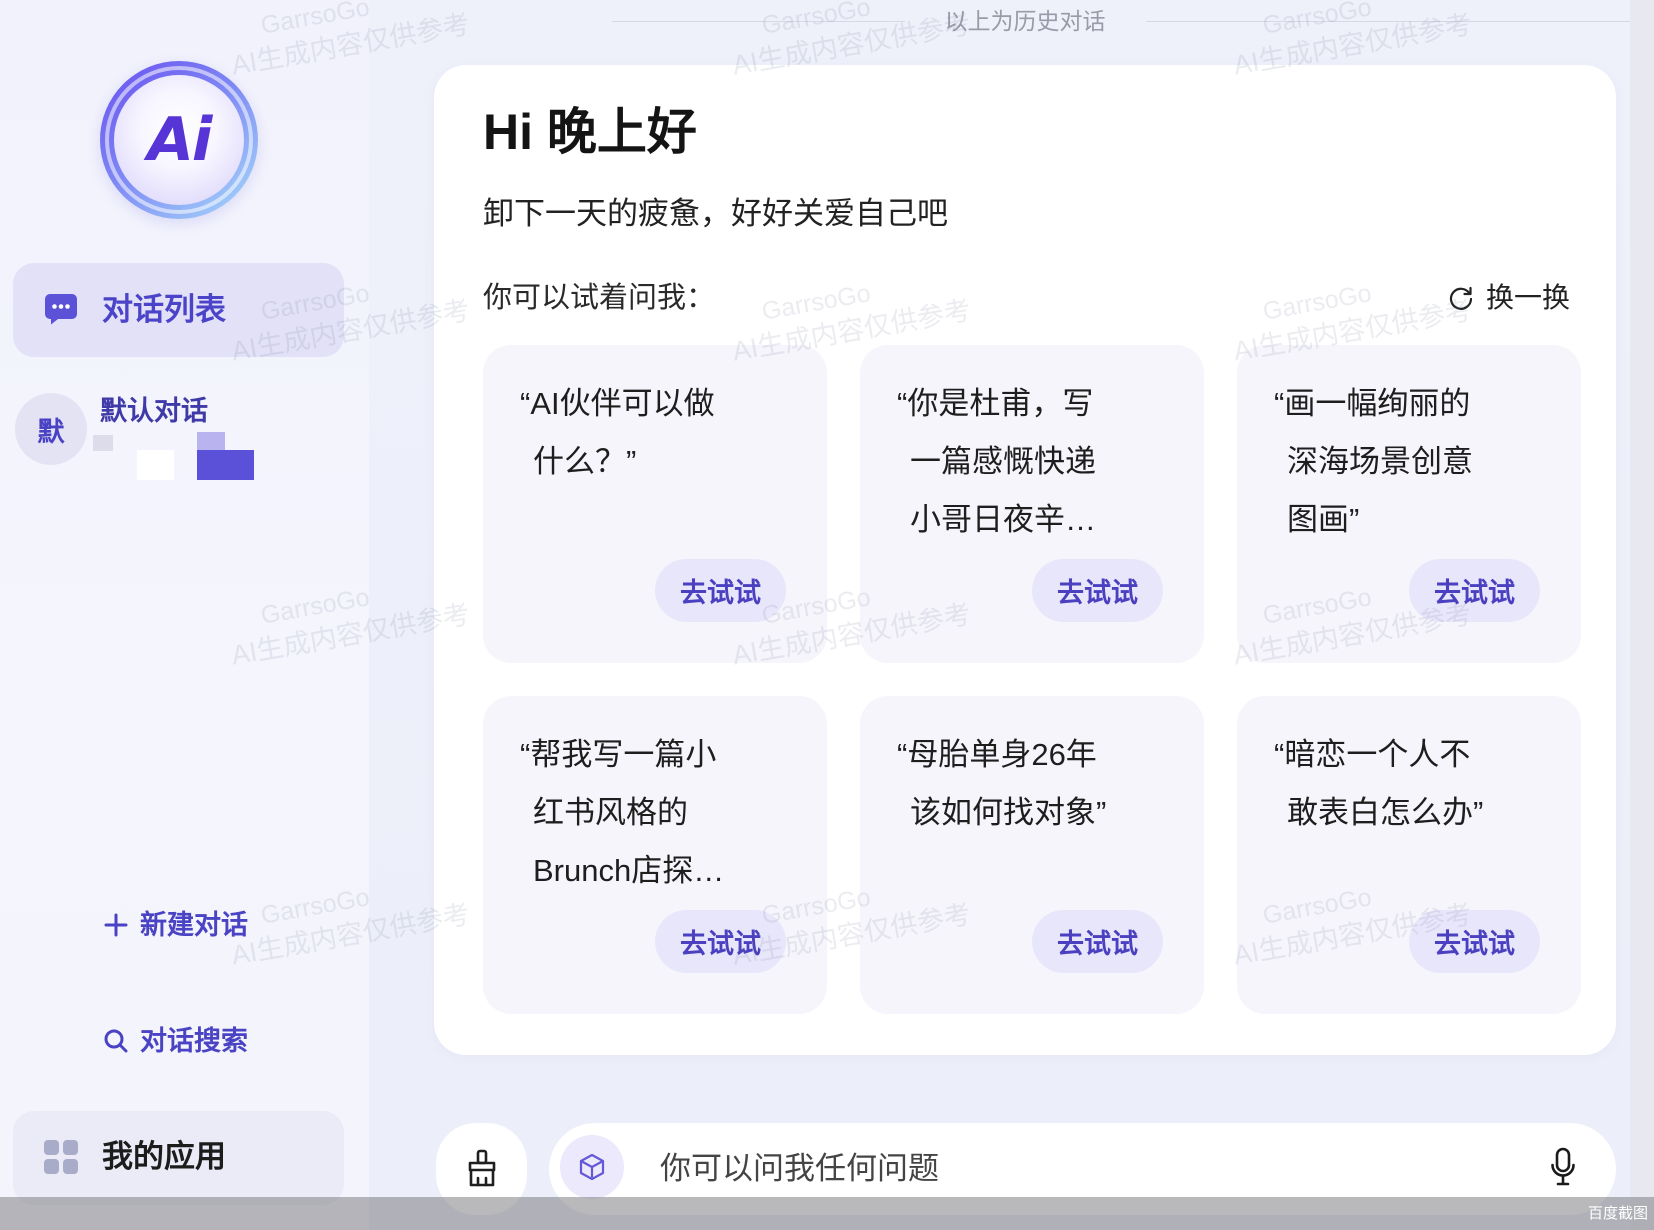  What do you see at coordinates (61, 309) in the screenshot?
I see `chat-bubble-icon` at bounding box center [61, 309].